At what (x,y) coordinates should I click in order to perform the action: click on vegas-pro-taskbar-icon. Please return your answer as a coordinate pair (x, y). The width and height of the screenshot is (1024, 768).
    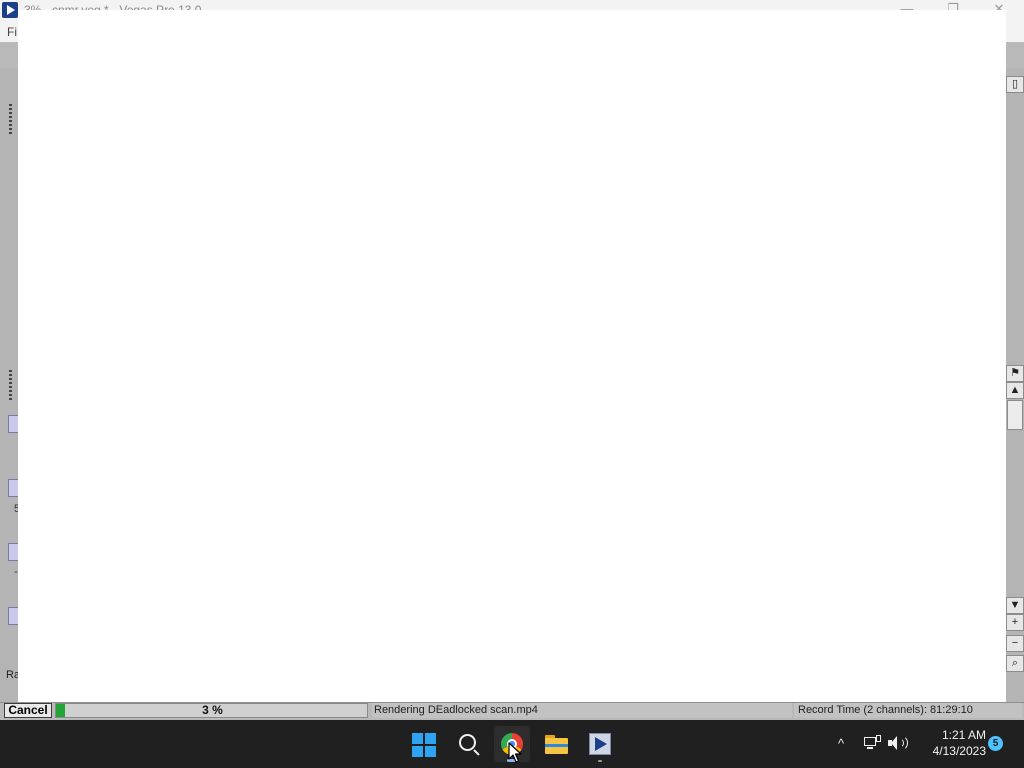
    Looking at the image, I should click on (600, 744).